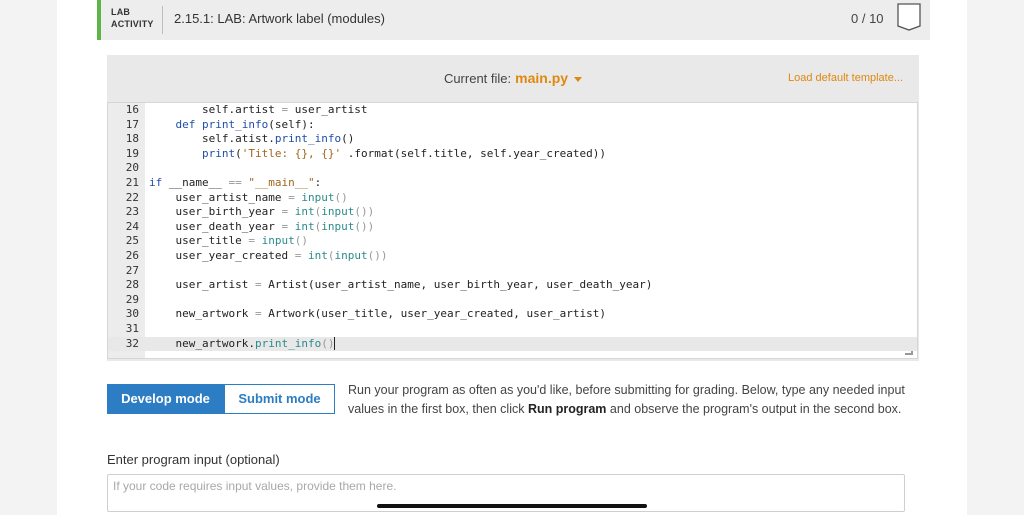  What do you see at coordinates (212, 139) in the screenshot?
I see `code-token: self.atist.` at bounding box center [212, 139].